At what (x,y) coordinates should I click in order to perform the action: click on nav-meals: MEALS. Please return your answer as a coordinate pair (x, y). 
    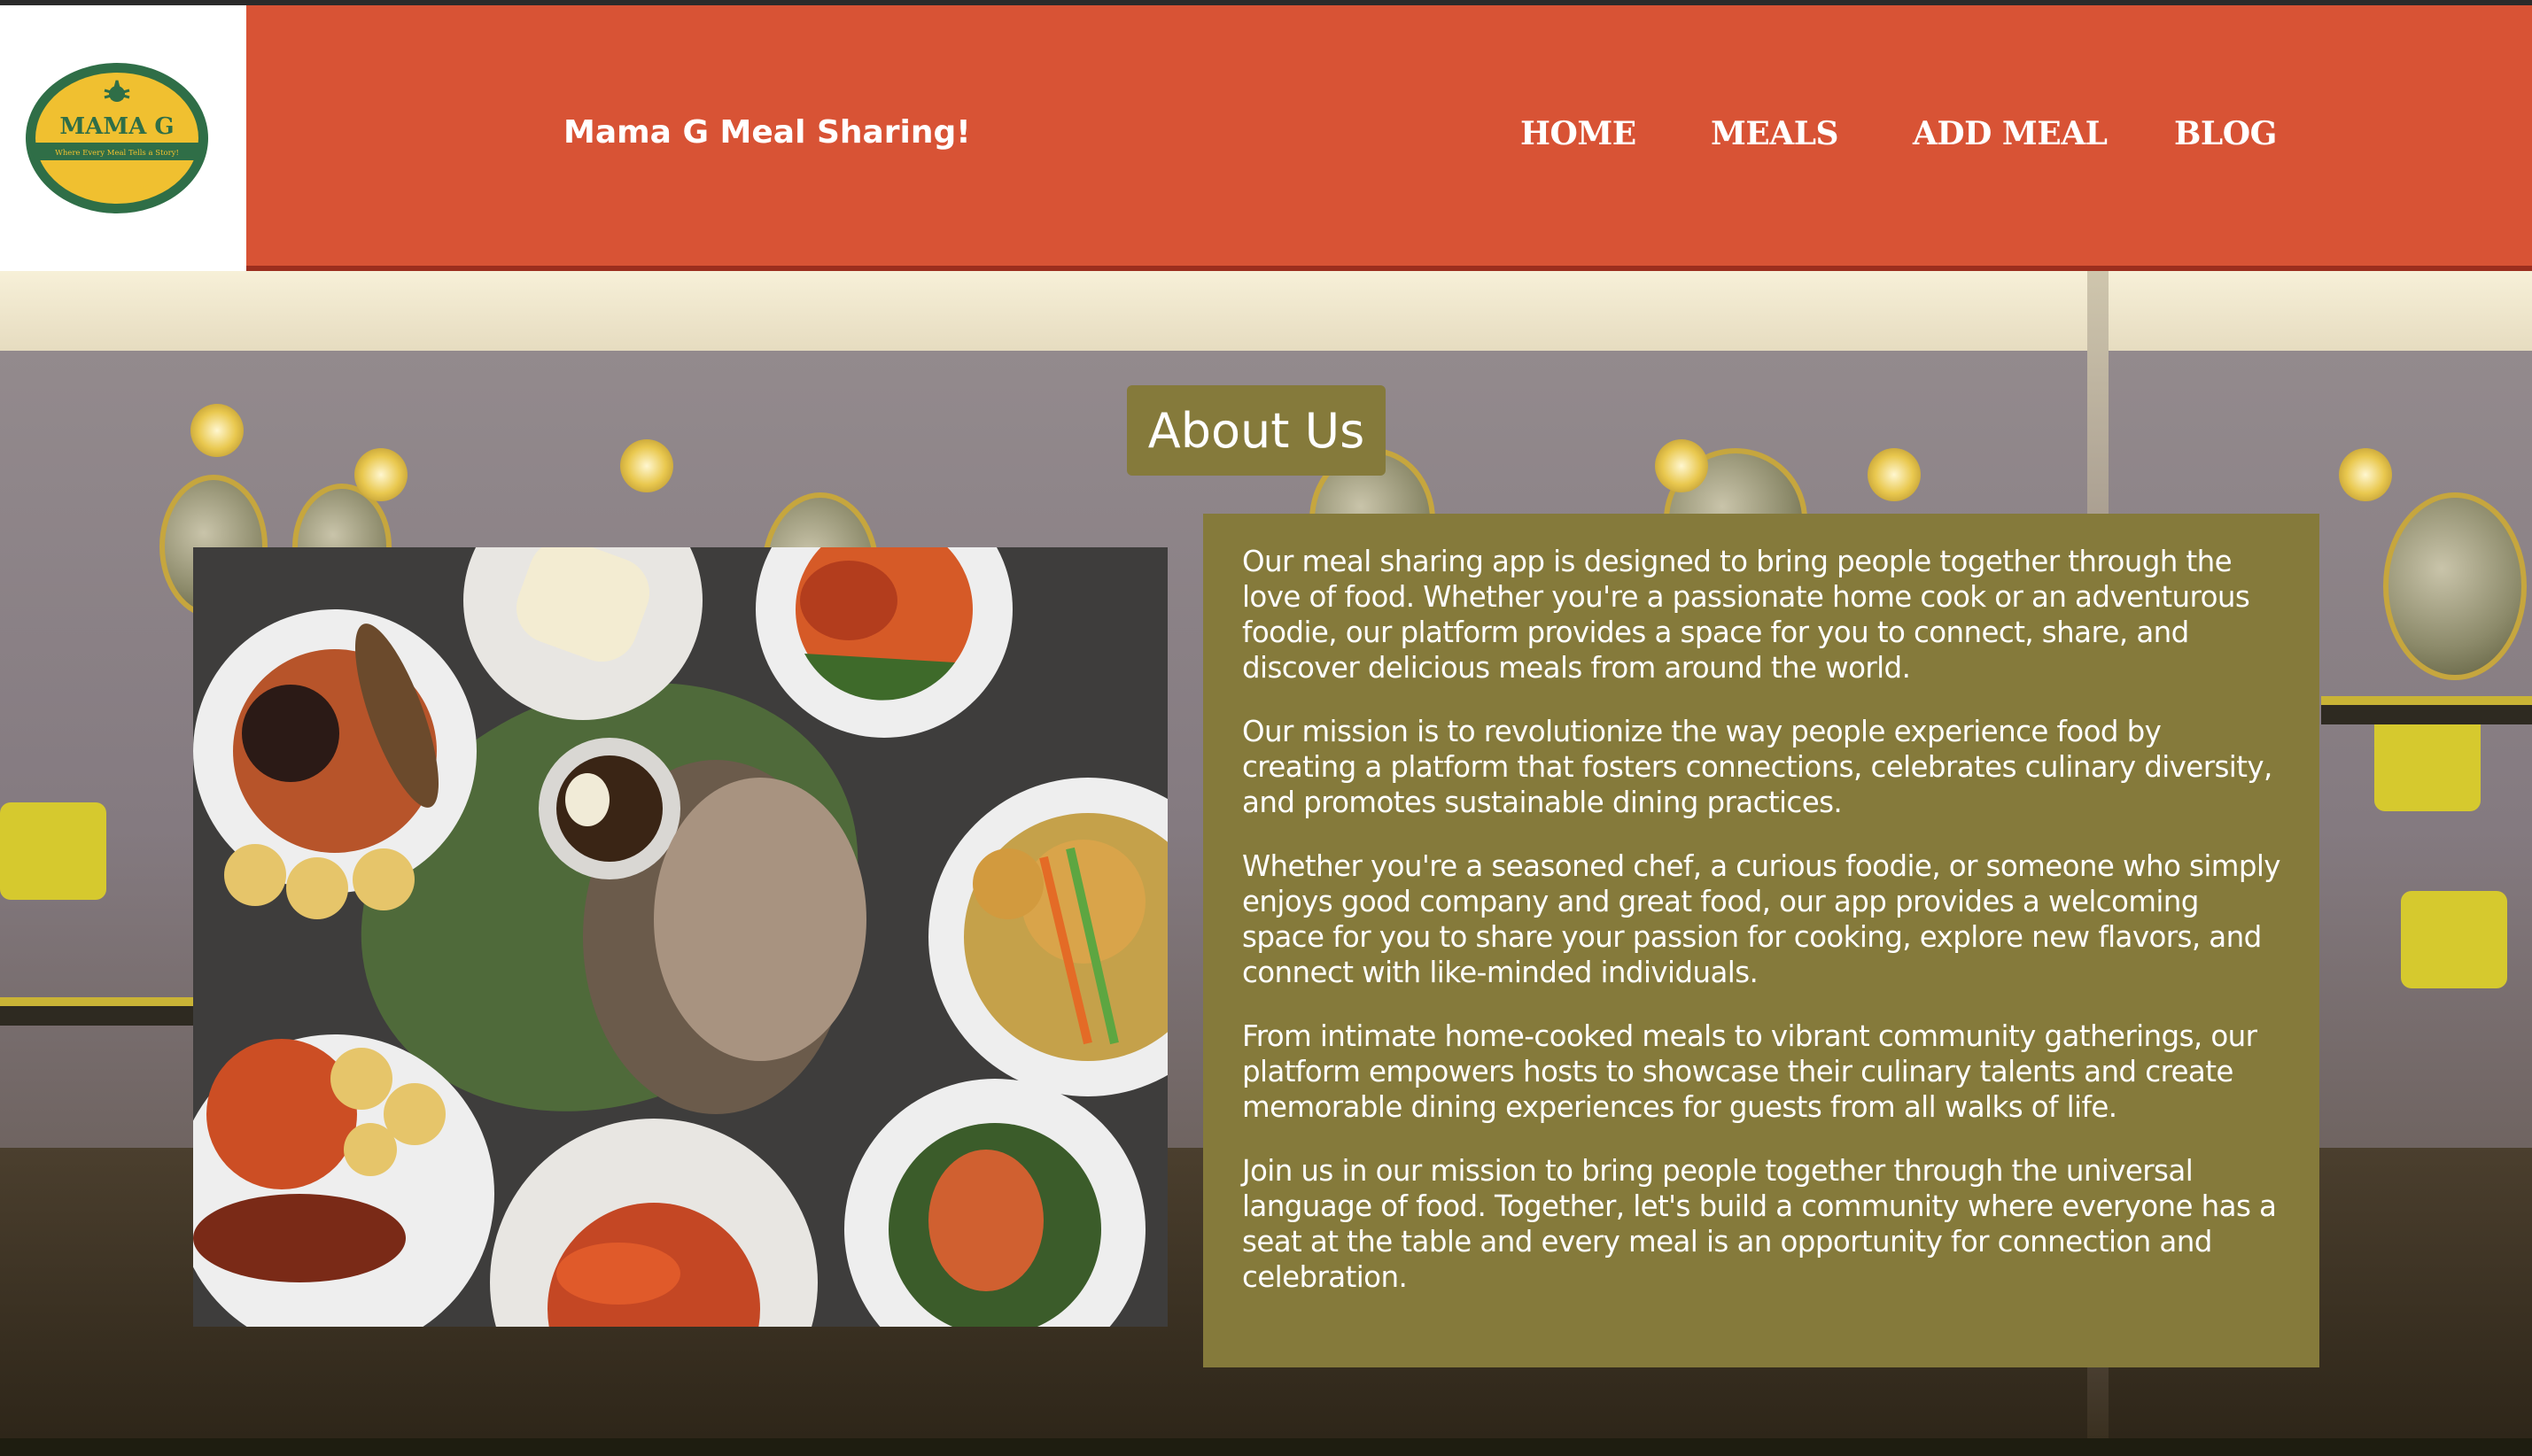
    Looking at the image, I should click on (1775, 133).